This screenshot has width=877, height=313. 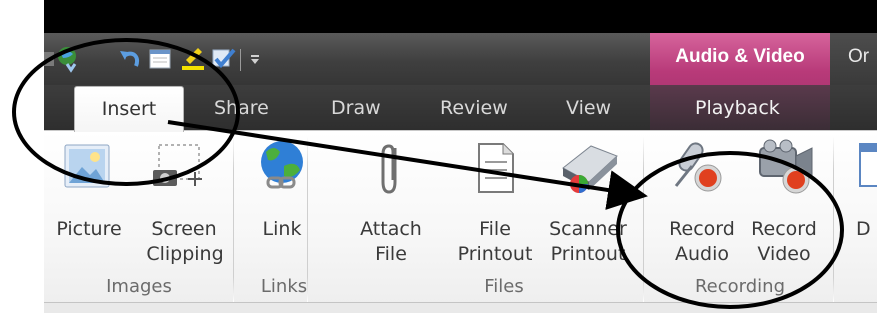 What do you see at coordinates (784, 254) in the screenshot?
I see `record-video-label-line2: Video` at bounding box center [784, 254].